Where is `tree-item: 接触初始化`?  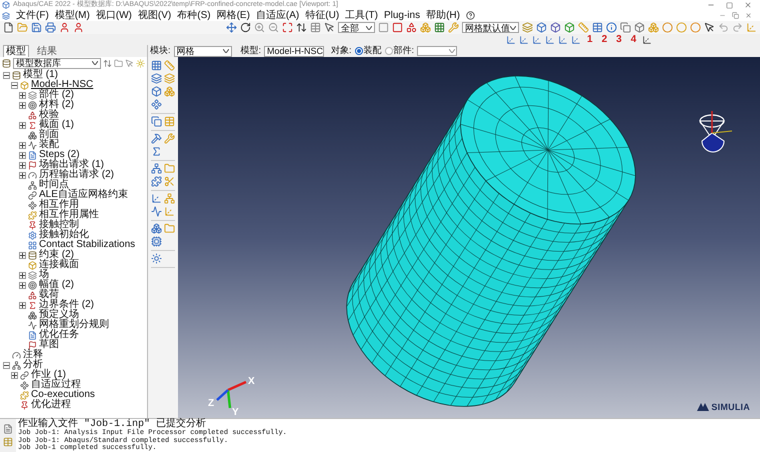 tree-item: 接触初始化 is located at coordinates (64, 235).